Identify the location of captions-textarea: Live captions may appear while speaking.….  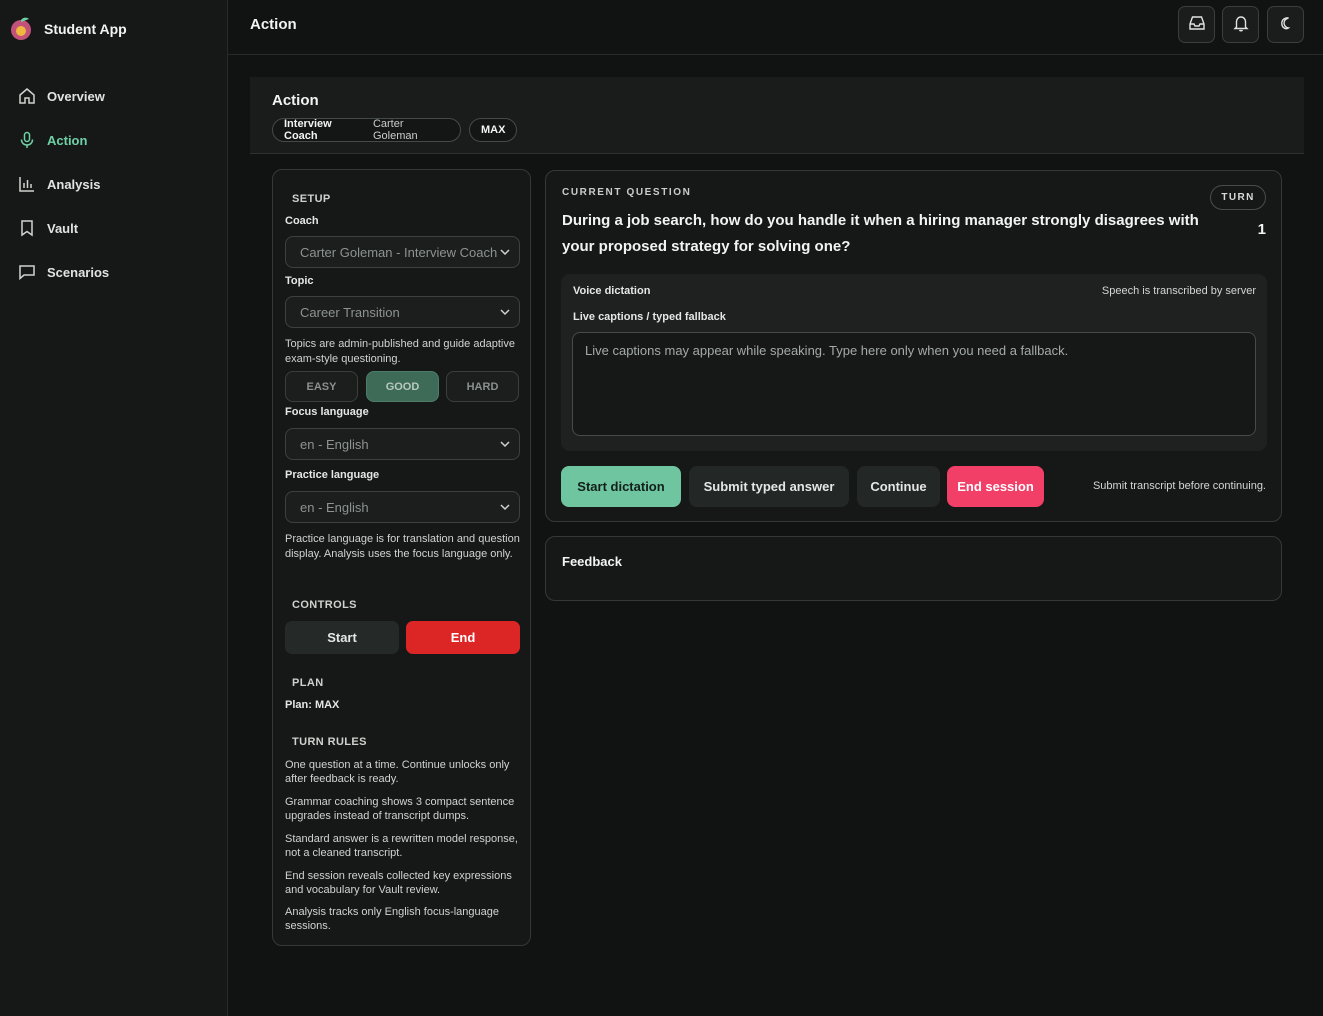
(914, 384).